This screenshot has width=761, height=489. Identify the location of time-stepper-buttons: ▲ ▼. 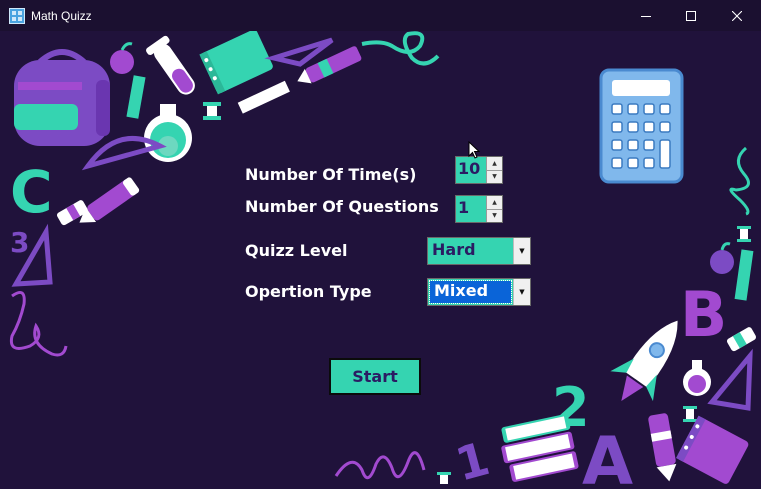
(494, 170).